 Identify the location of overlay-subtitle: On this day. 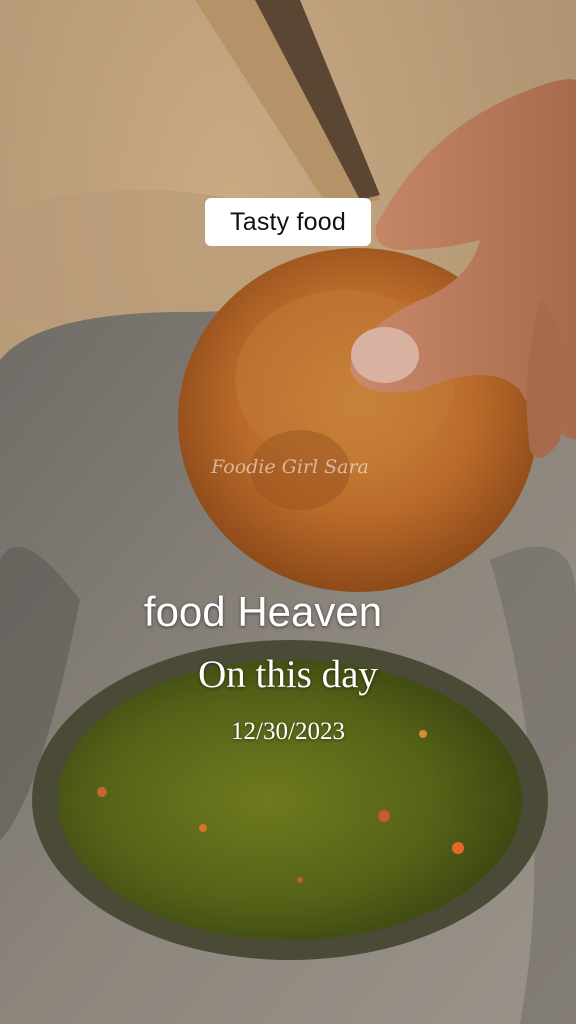
(288, 674).